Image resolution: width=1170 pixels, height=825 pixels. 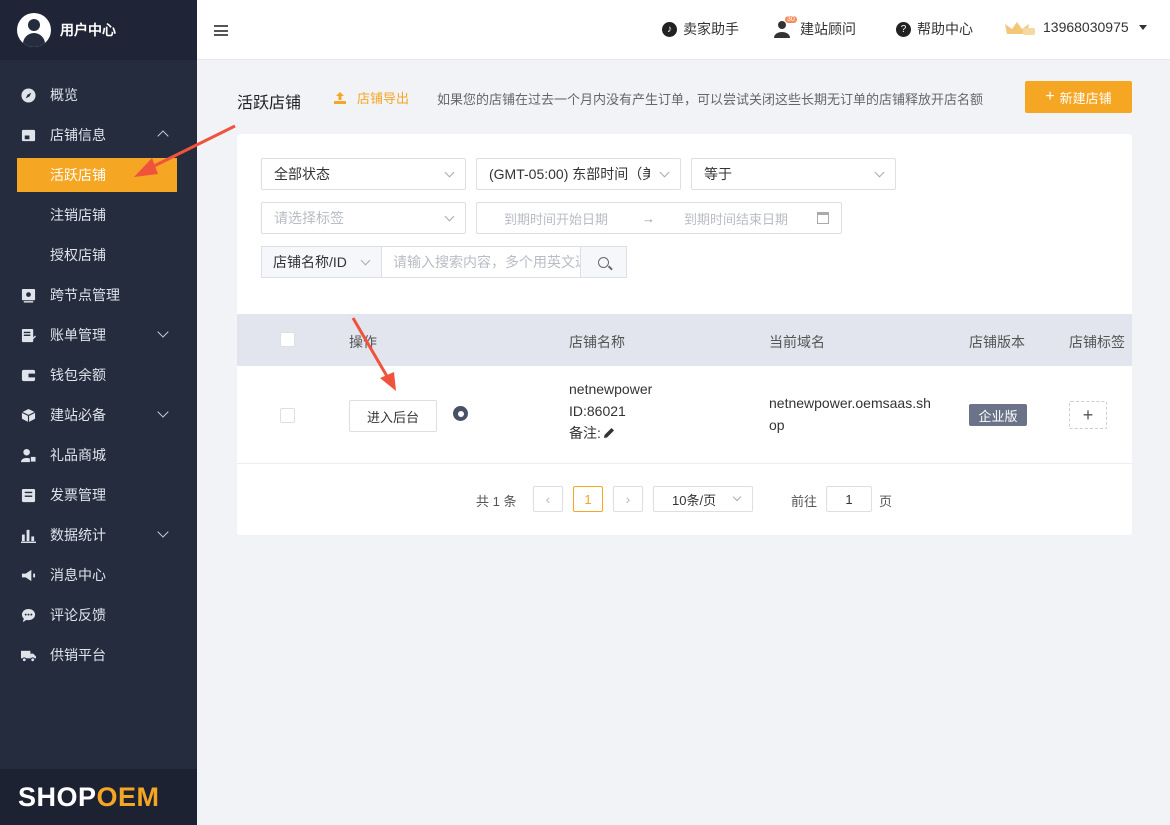 I want to click on search-field-select: 店铺名称/ID, so click(x=321, y=262).